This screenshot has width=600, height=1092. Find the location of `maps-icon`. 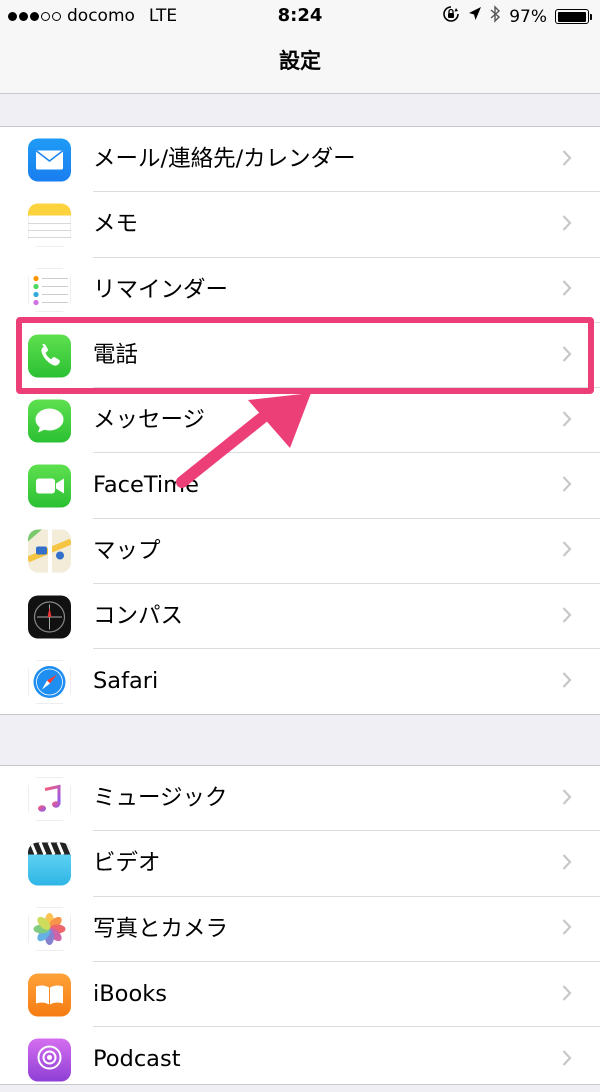

maps-icon is located at coordinates (49, 551).